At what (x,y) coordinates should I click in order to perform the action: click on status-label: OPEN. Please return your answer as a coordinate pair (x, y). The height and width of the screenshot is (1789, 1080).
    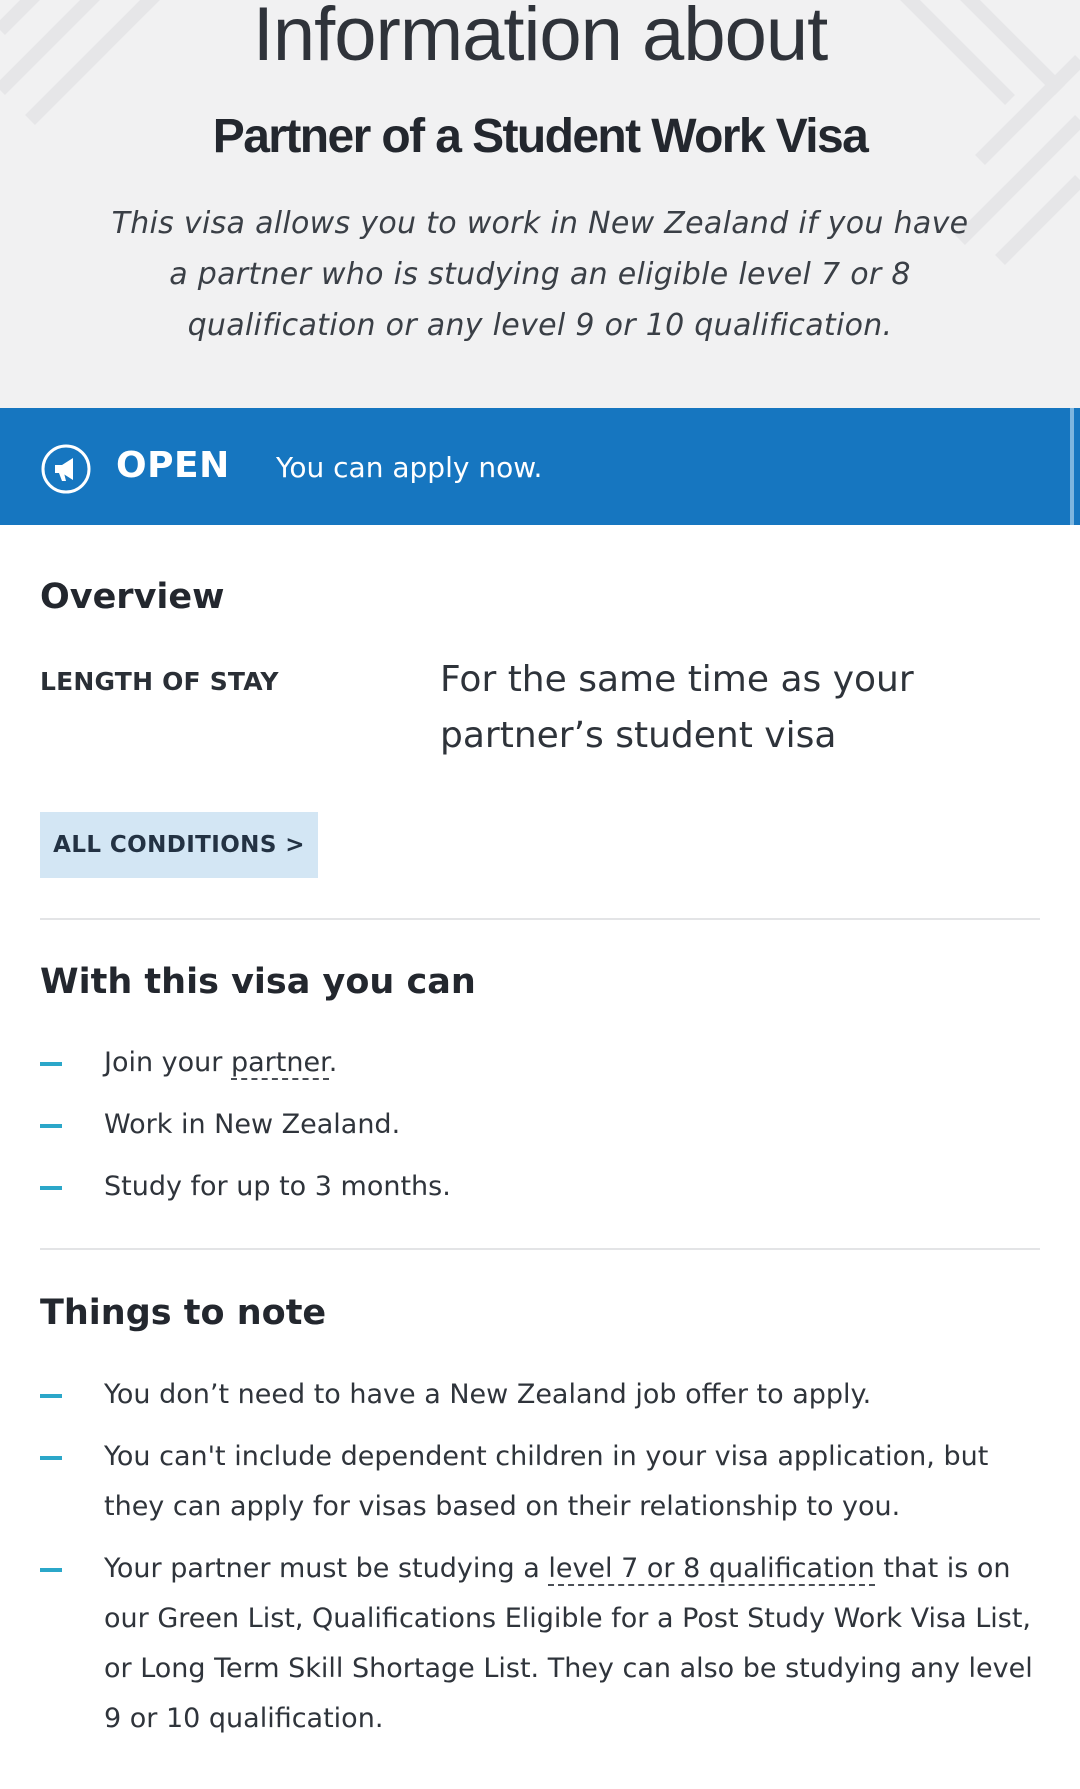
    Looking at the image, I should click on (173, 465).